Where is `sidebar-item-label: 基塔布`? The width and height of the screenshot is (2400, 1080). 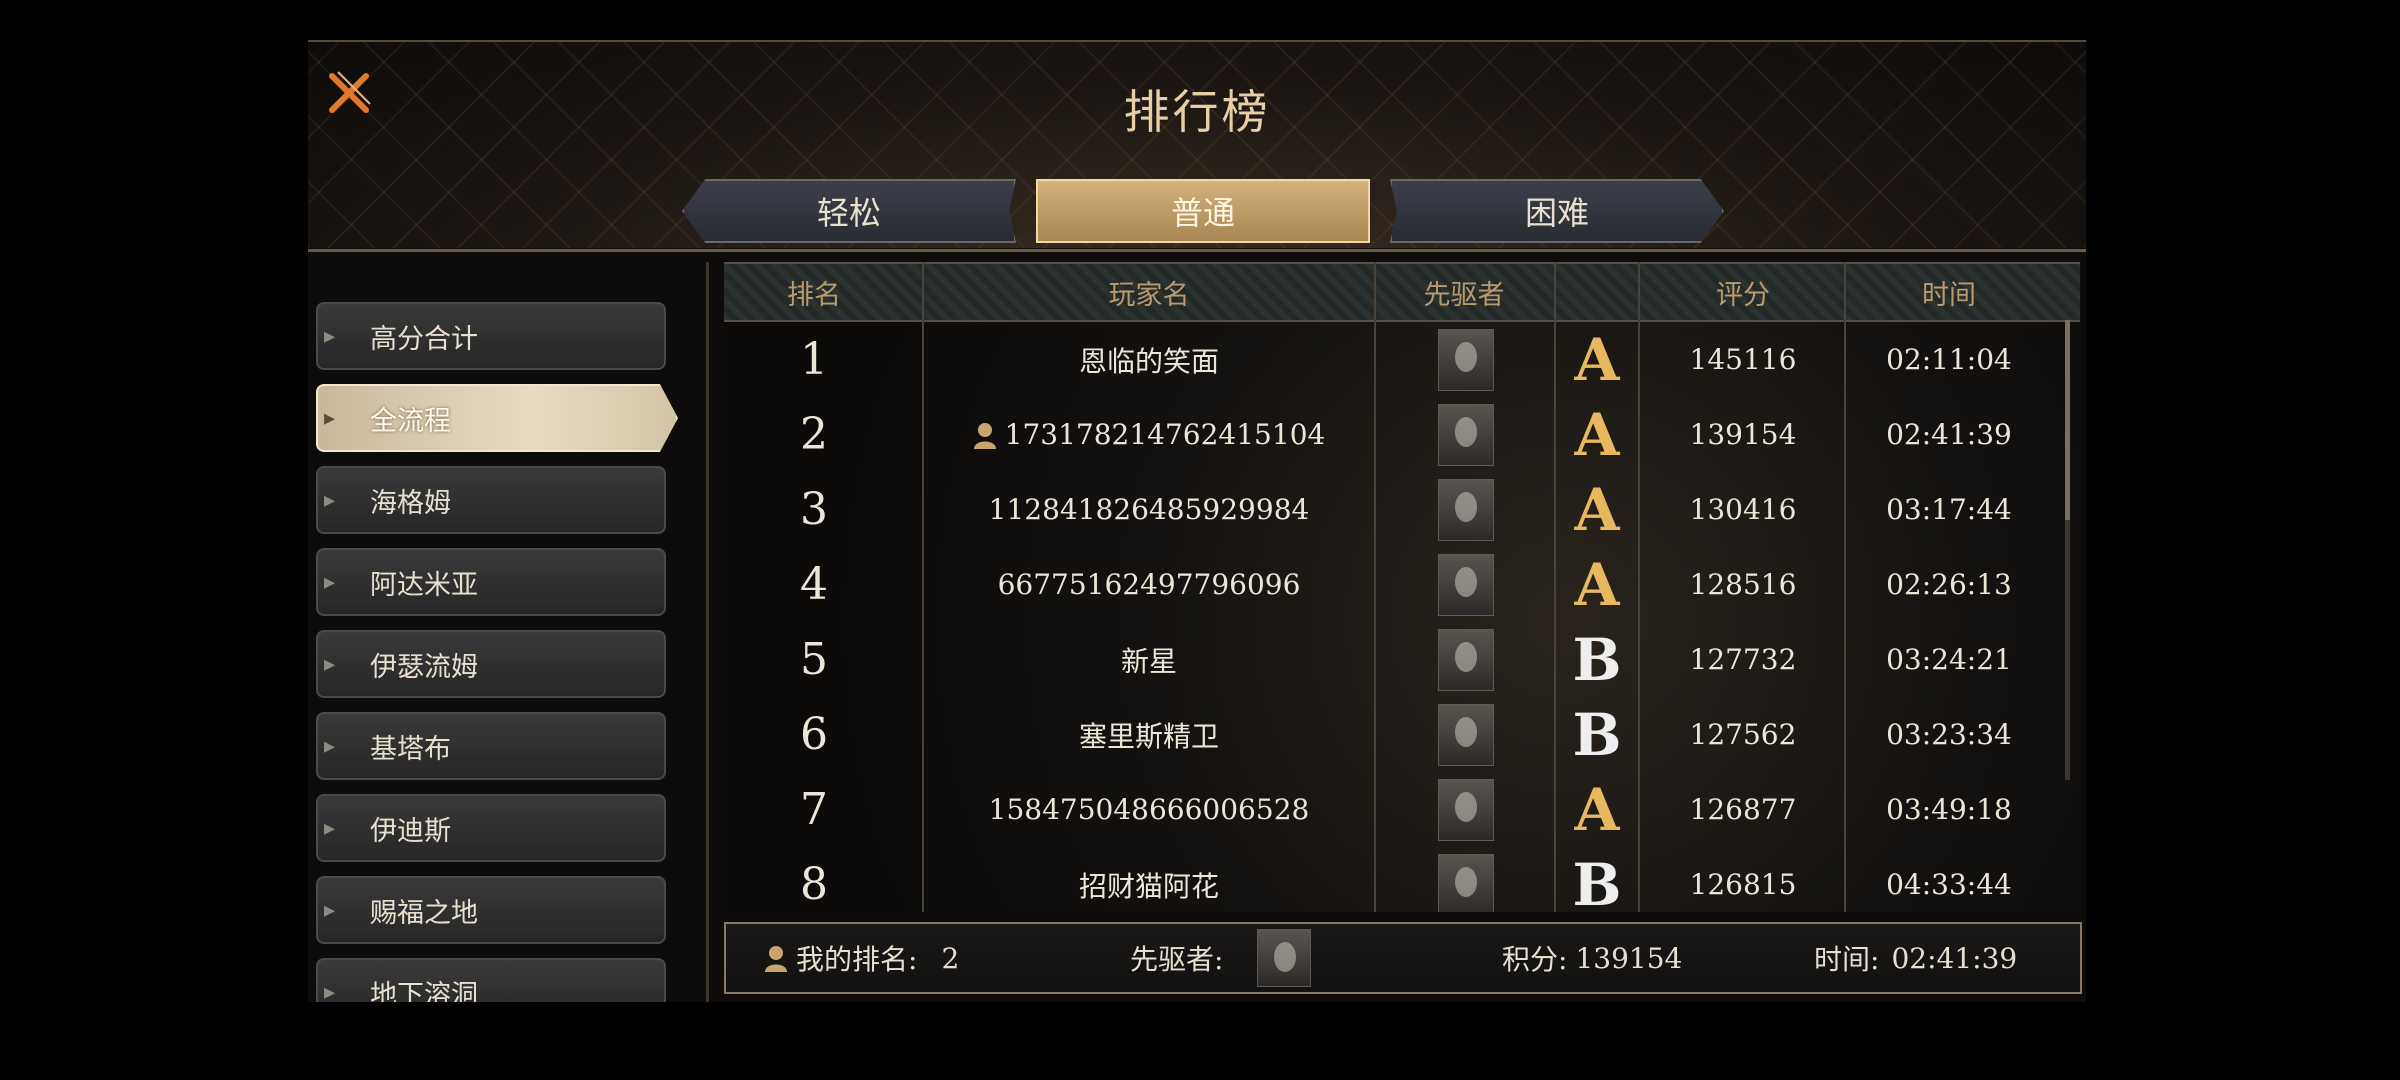 sidebar-item-label: 基塔布 is located at coordinates (410, 749).